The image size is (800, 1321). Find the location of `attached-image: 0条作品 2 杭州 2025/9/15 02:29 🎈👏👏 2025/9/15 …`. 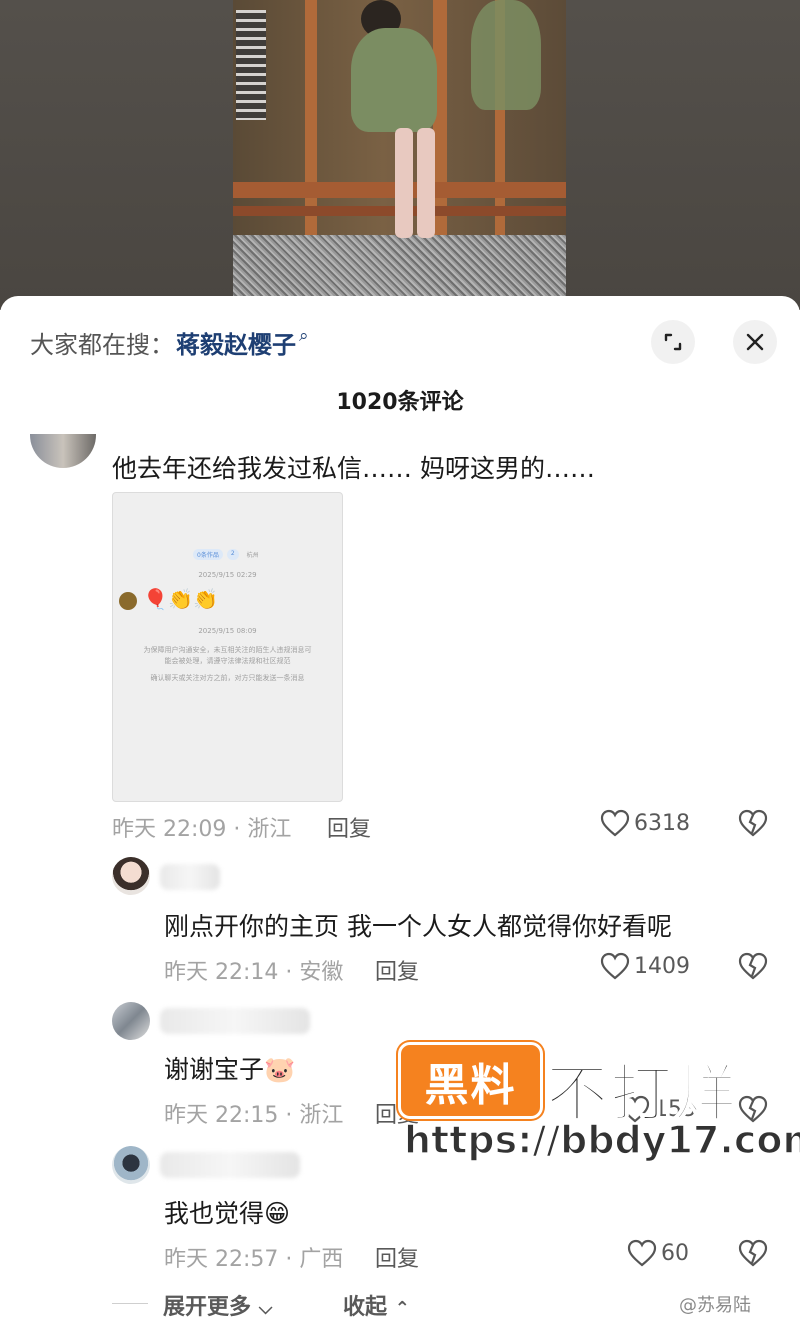

attached-image: 0条作品 2 杭州 2025/9/15 02:29 🎈👏👏 2025/9/15 … is located at coordinates (227, 647).